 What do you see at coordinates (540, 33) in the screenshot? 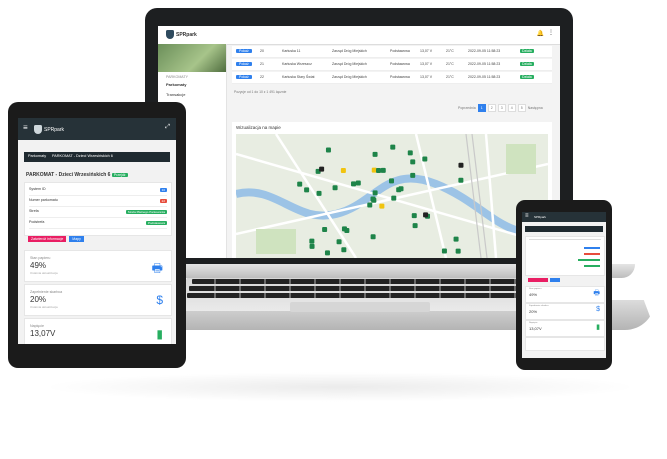
I see `bell-icon: 🔔` at bounding box center [540, 33].